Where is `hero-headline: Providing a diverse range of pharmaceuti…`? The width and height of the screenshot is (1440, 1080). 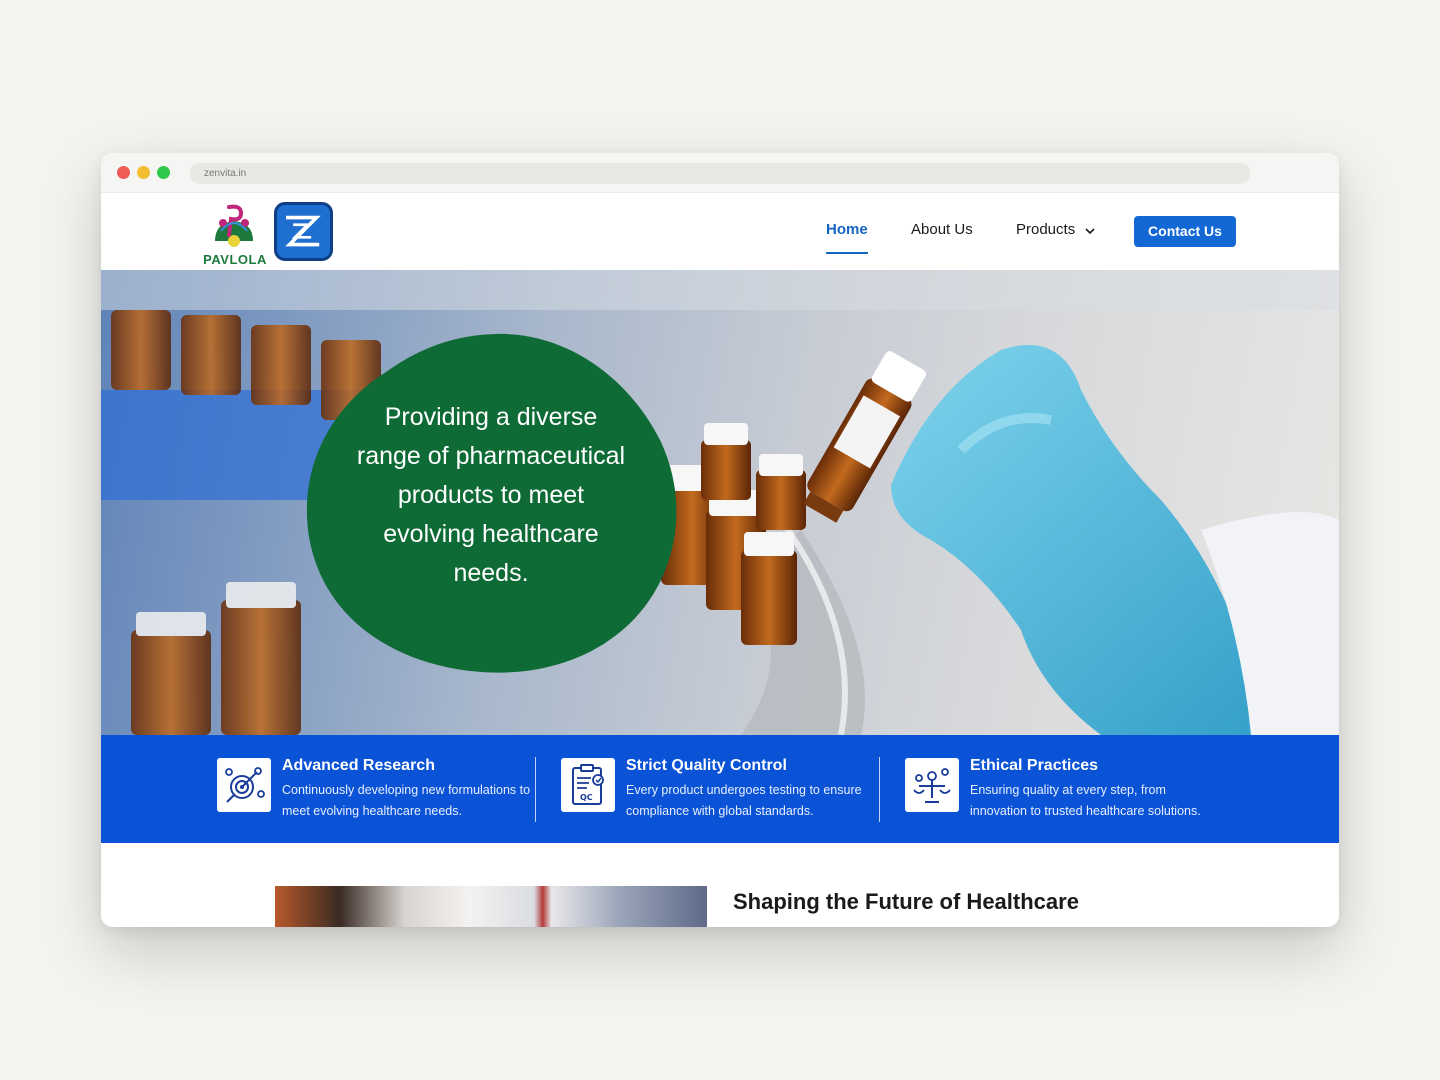 hero-headline: Providing a diverse range of pharmaceuti… is located at coordinates (491, 495).